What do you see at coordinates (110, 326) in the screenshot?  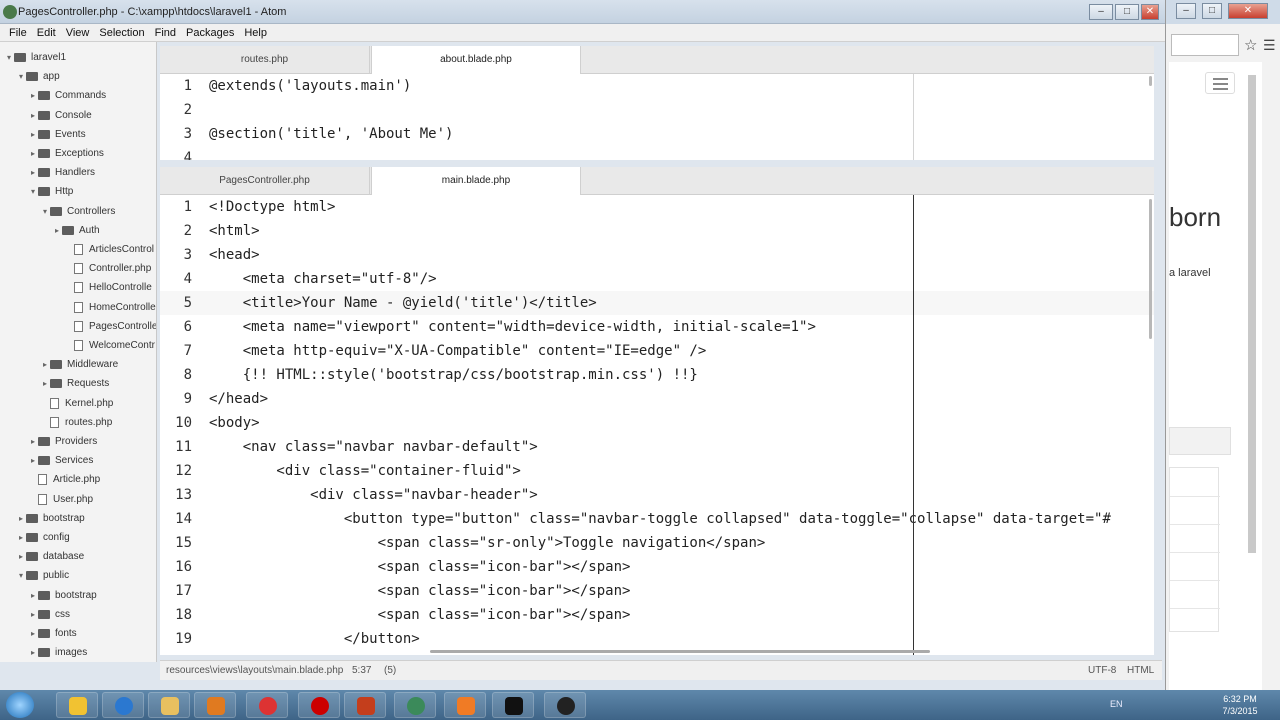 I see `tree-item: PagesControlle` at bounding box center [110, 326].